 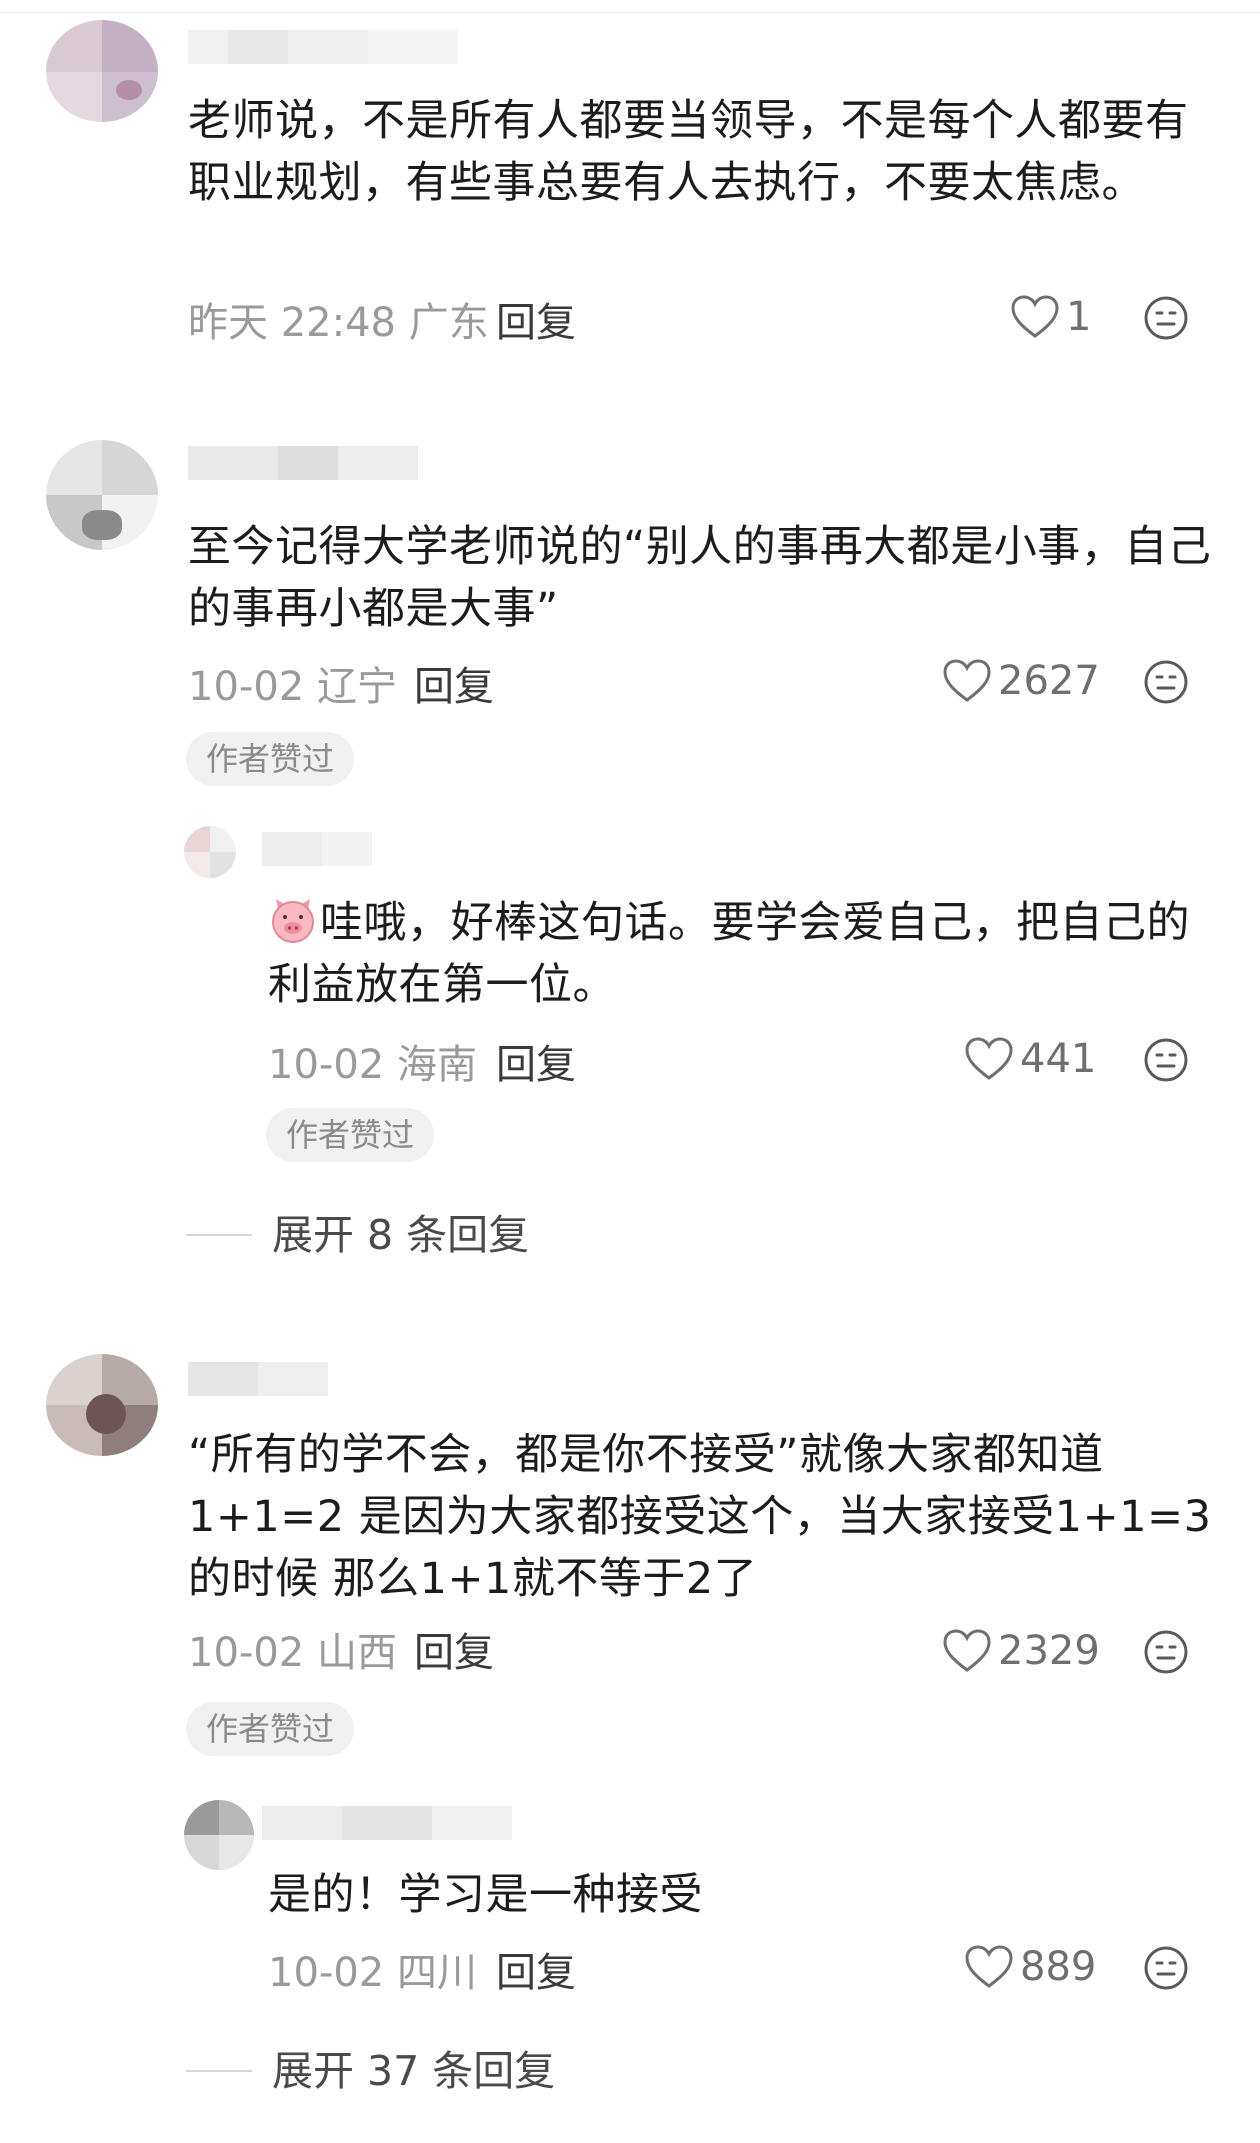 What do you see at coordinates (338, 323) in the screenshot?
I see `comment-date-location: 昨天 22:48 广东` at bounding box center [338, 323].